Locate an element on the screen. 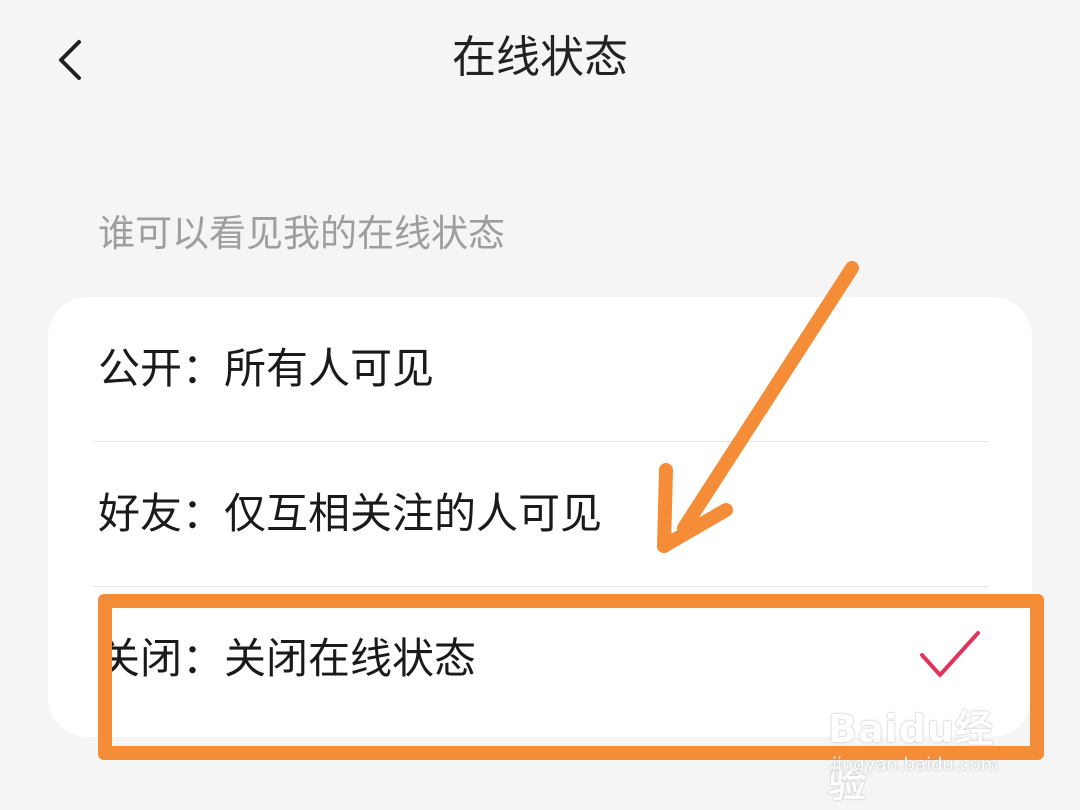  watermark-brand: Baidu经验 is located at coordinates (911, 756).